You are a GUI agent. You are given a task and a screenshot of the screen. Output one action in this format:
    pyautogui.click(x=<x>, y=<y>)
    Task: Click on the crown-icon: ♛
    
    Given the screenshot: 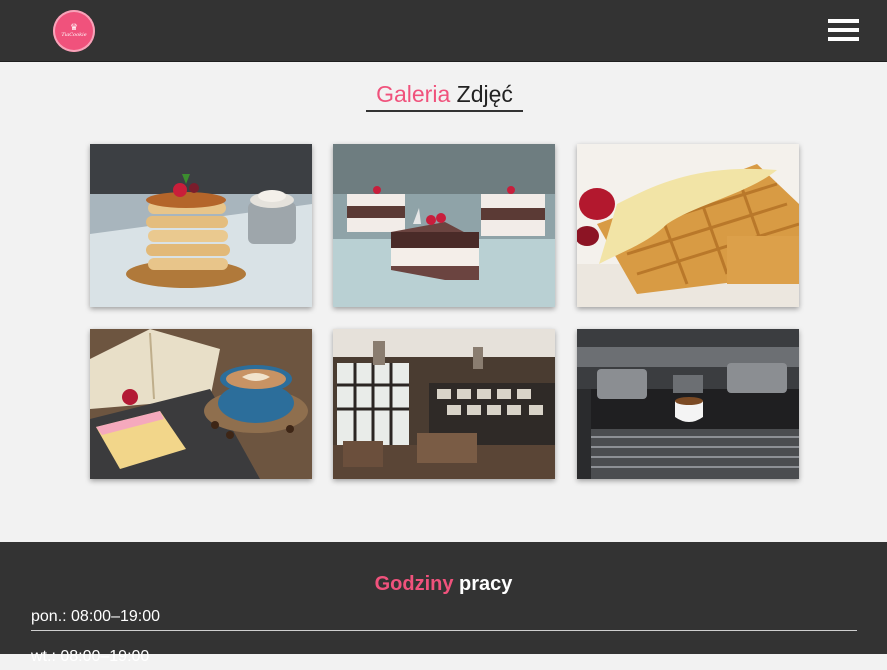 What is the action you would take?
    pyautogui.click(x=74, y=27)
    